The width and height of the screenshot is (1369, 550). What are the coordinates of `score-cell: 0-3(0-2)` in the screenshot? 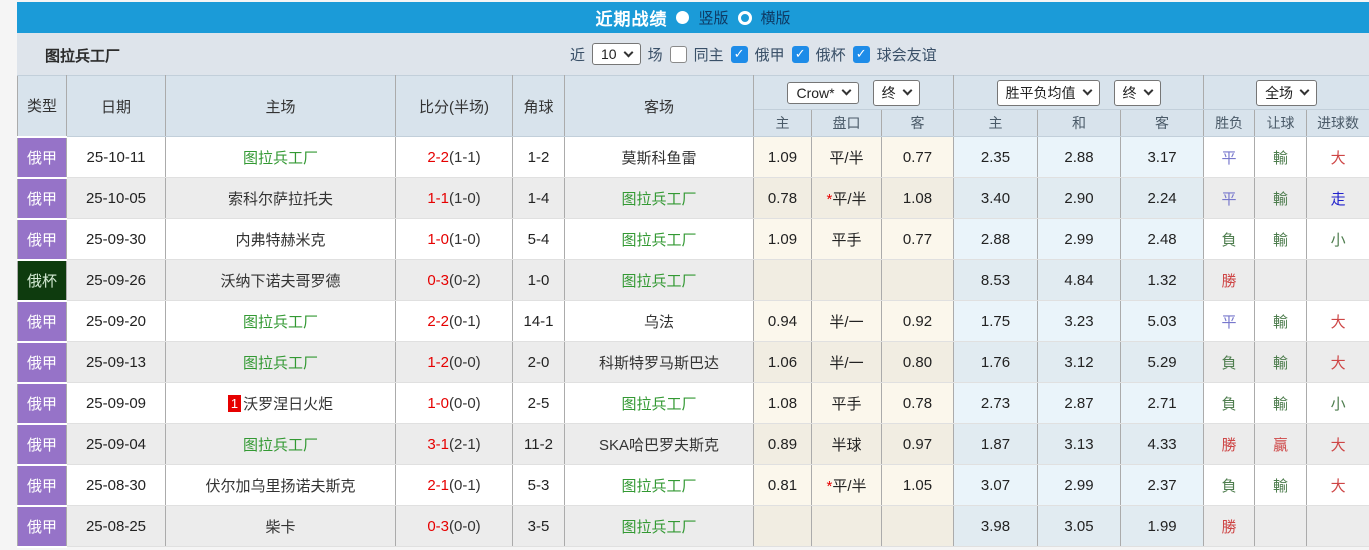 It's located at (454, 280).